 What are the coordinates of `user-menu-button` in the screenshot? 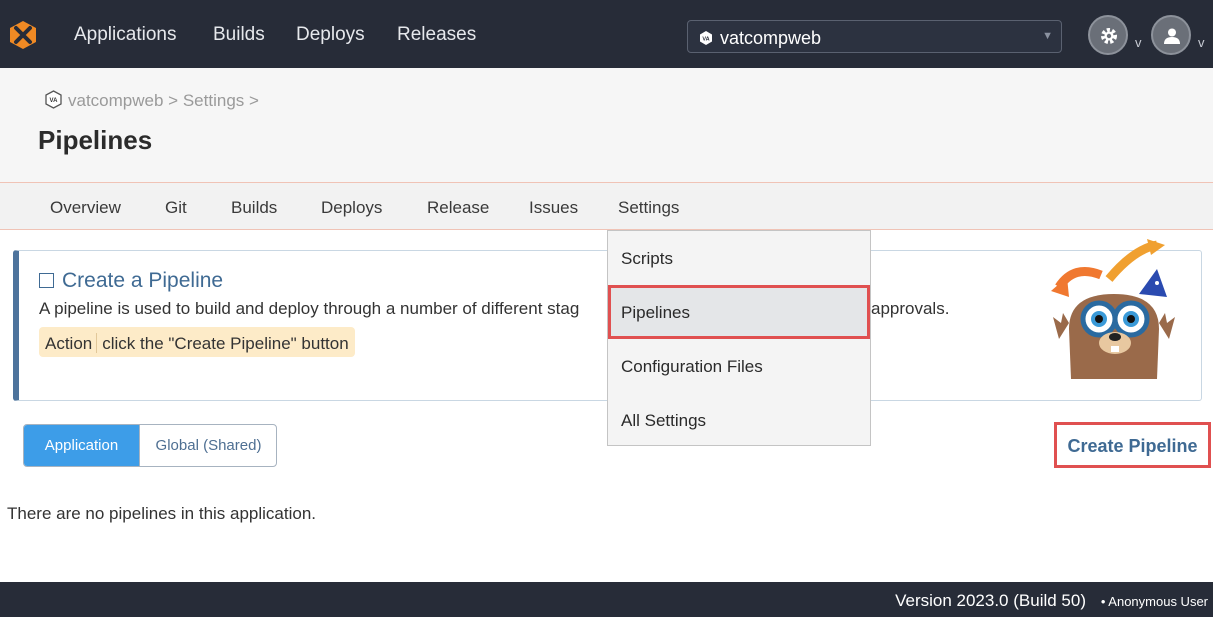 It's located at (1171, 35).